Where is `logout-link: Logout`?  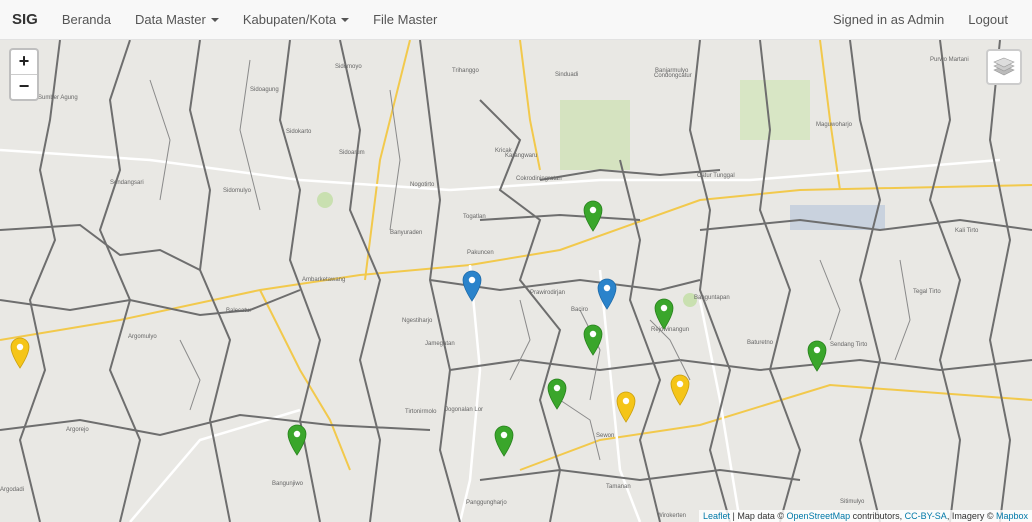
logout-link: Logout is located at coordinates (994, 19).